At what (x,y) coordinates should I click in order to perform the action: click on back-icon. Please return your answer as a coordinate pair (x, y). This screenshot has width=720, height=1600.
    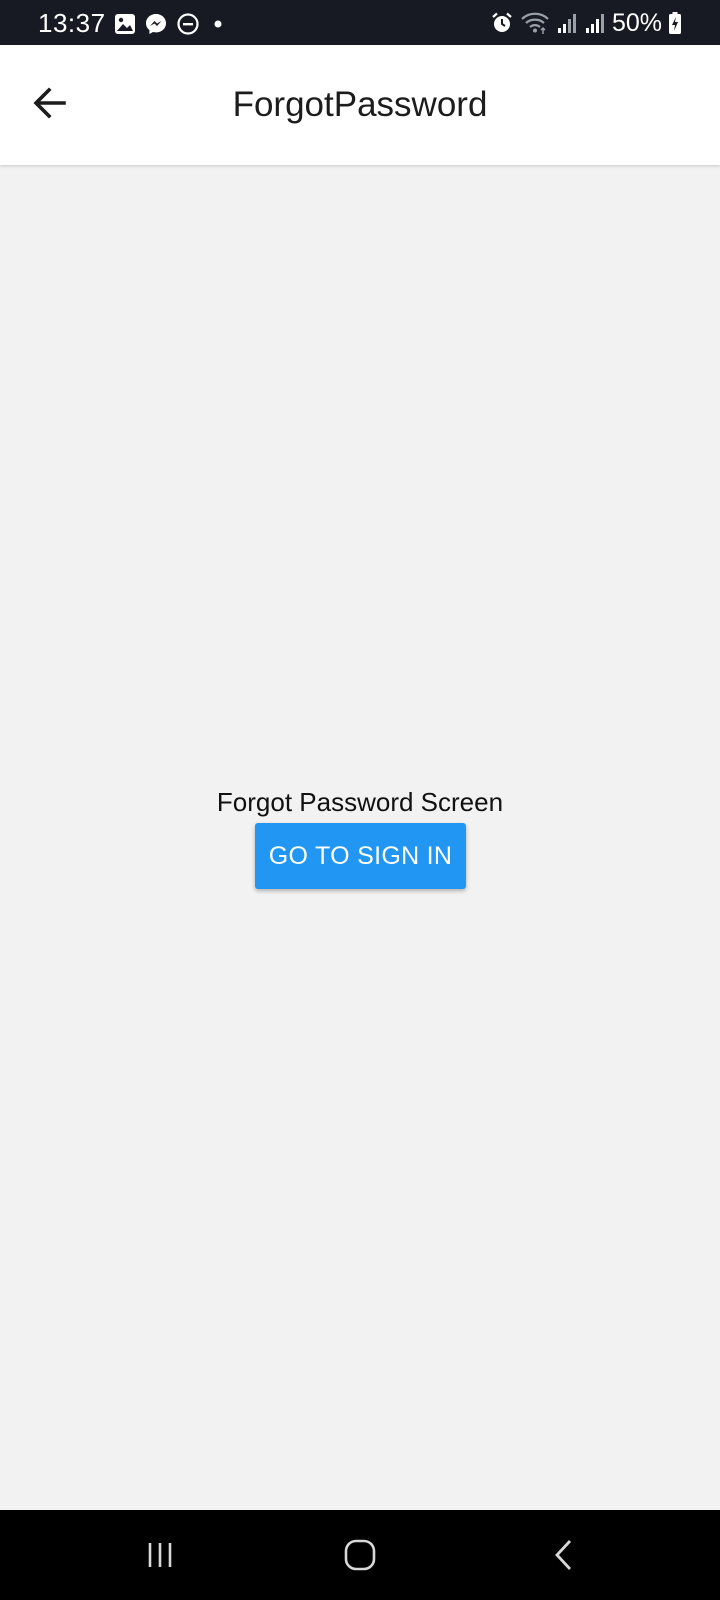
    Looking at the image, I should click on (563, 1555).